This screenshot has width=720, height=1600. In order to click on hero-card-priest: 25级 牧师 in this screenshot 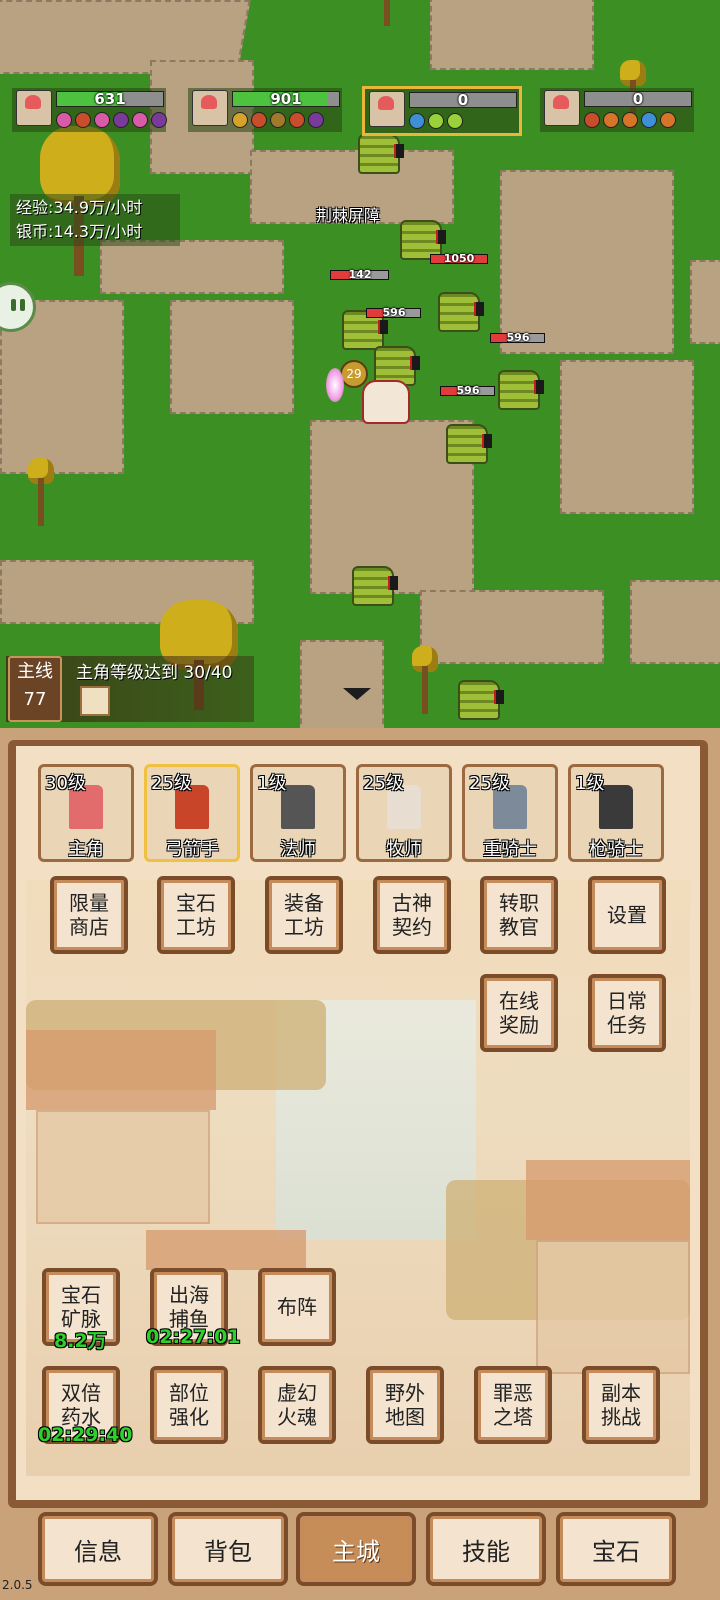, I will do `click(404, 813)`.